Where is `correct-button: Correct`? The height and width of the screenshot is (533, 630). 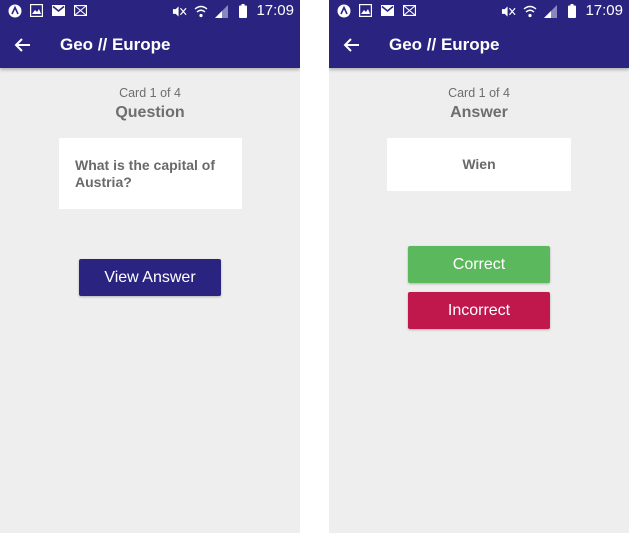
correct-button: Correct is located at coordinates (479, 264).